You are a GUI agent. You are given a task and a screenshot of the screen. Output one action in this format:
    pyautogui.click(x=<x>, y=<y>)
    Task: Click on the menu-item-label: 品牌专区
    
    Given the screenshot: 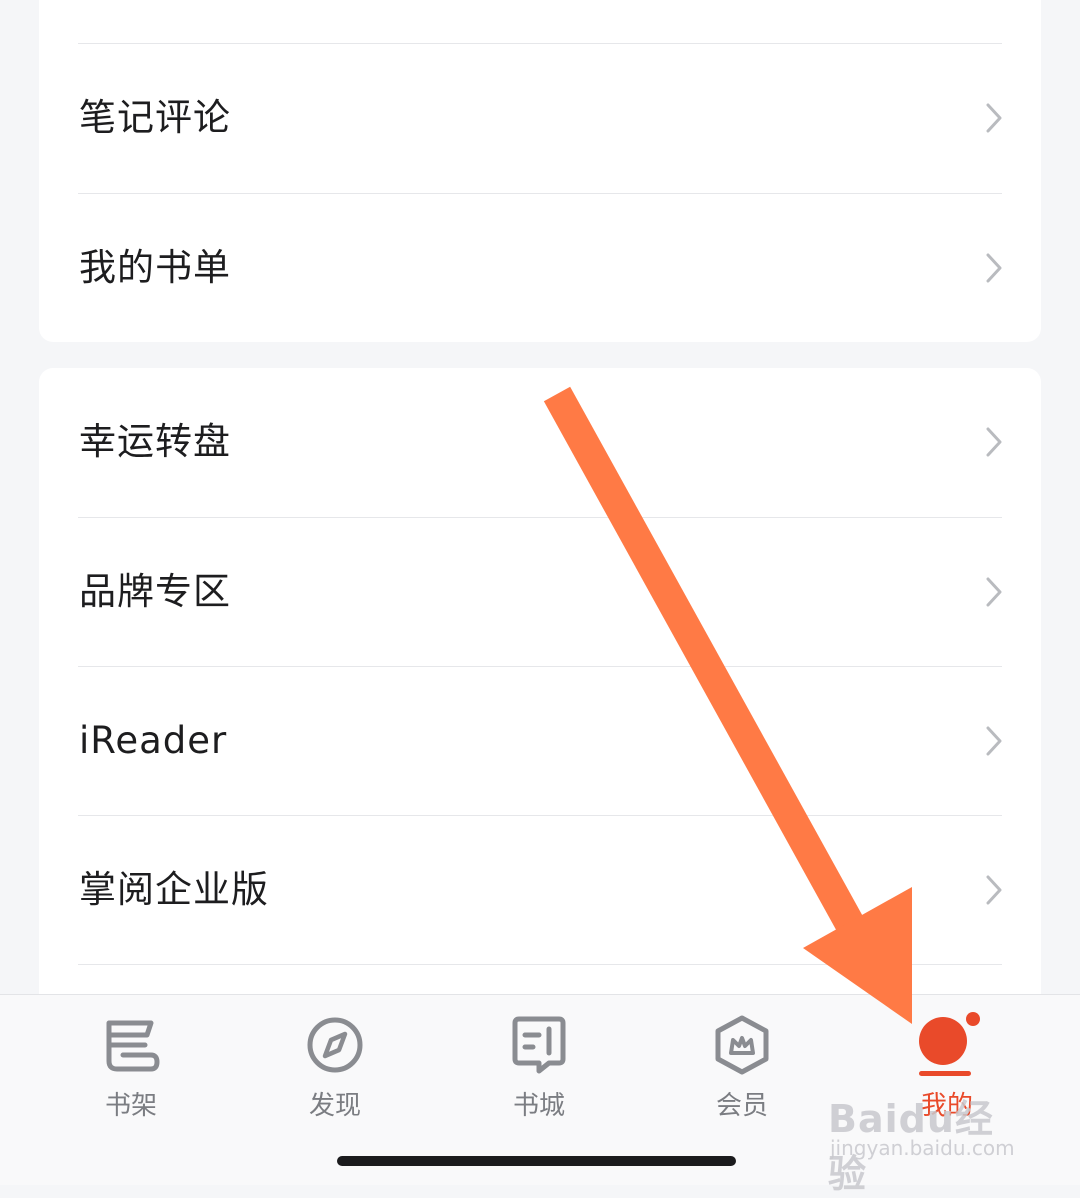 What is the action you would take?
    pyautogui.click(x=155, y=591)
    